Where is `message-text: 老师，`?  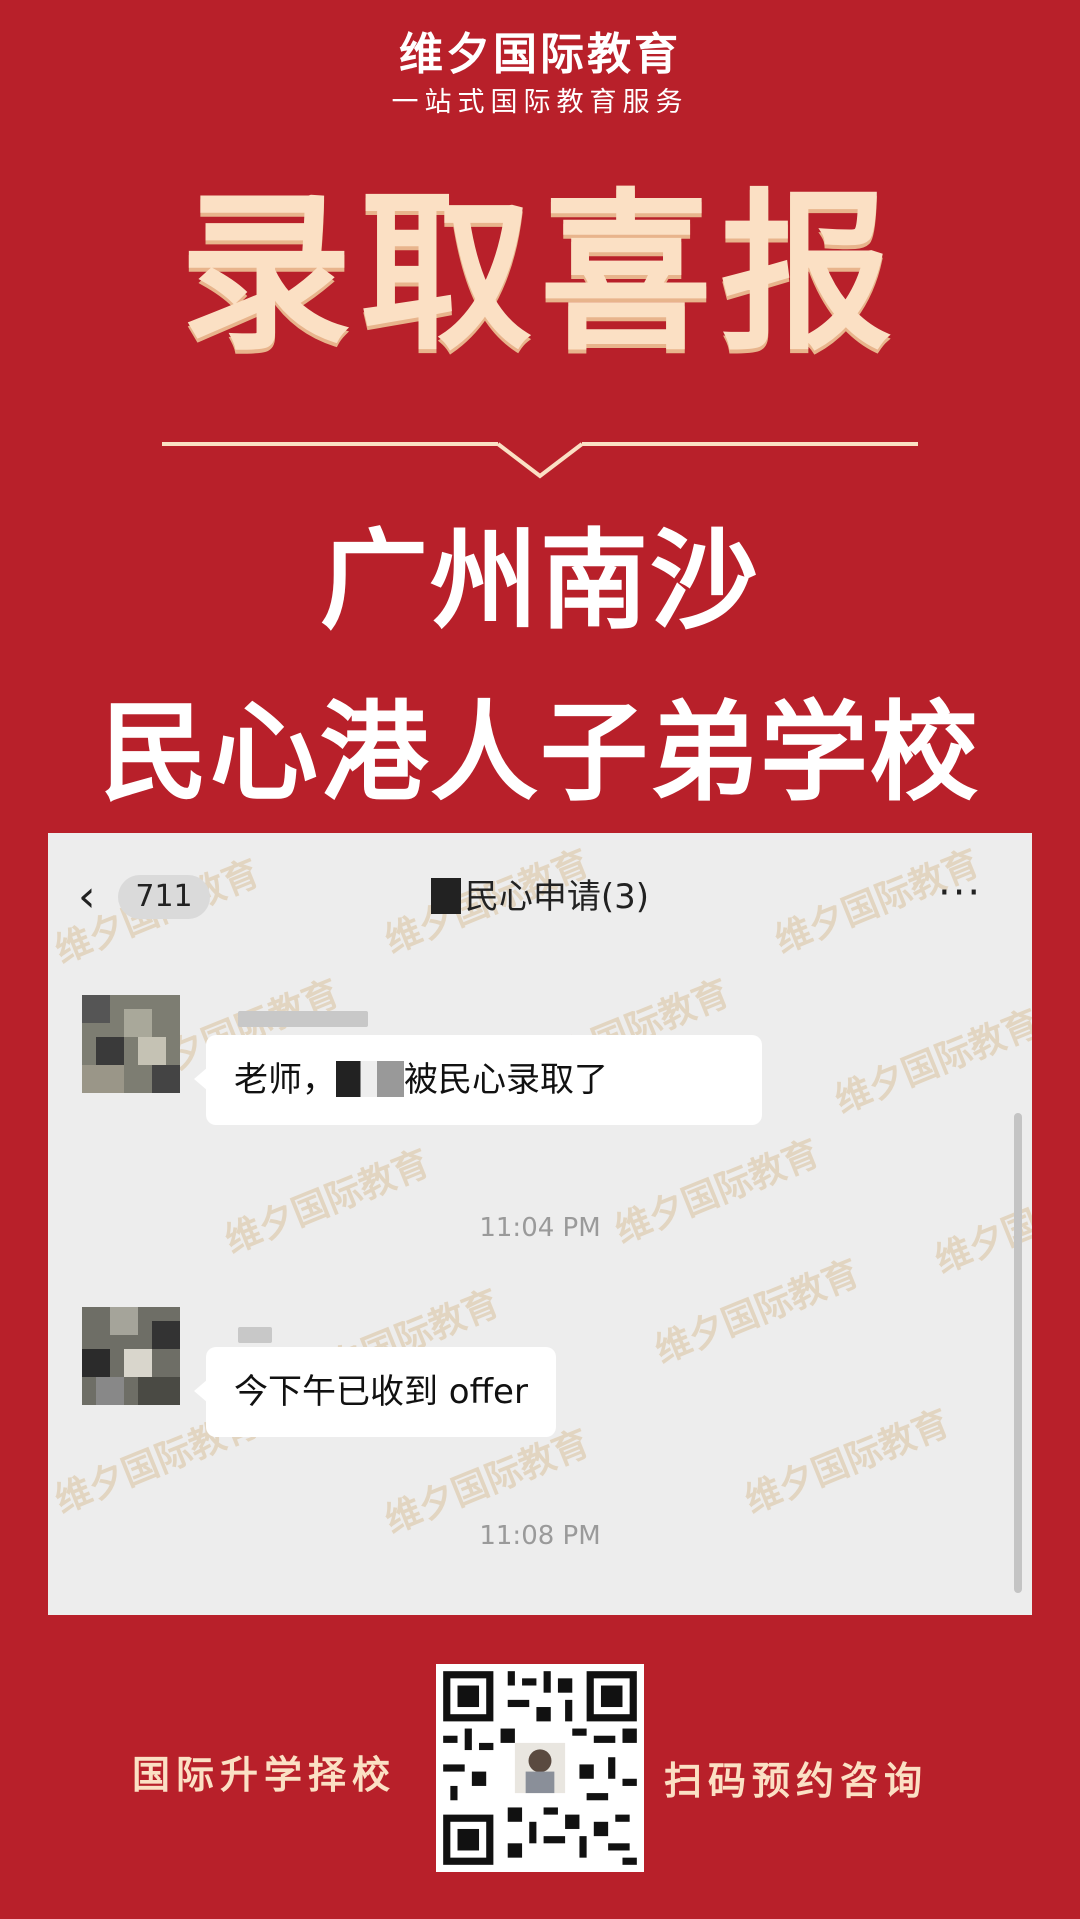 message-text: 老师， is located at coordinates (285, 1080).